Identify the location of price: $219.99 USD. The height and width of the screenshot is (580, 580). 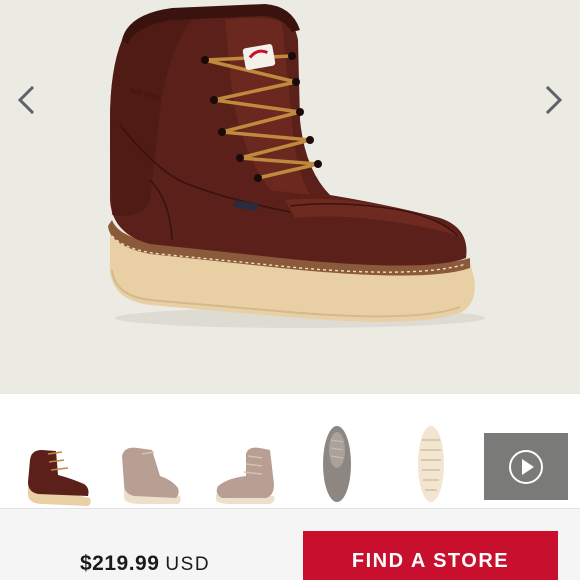
(145, 564).